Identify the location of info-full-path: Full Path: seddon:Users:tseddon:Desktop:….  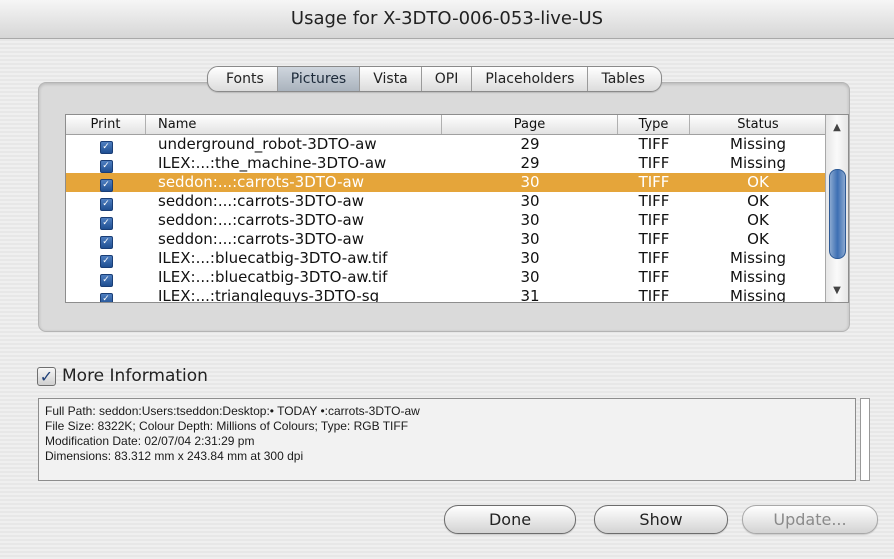
(232, 411).